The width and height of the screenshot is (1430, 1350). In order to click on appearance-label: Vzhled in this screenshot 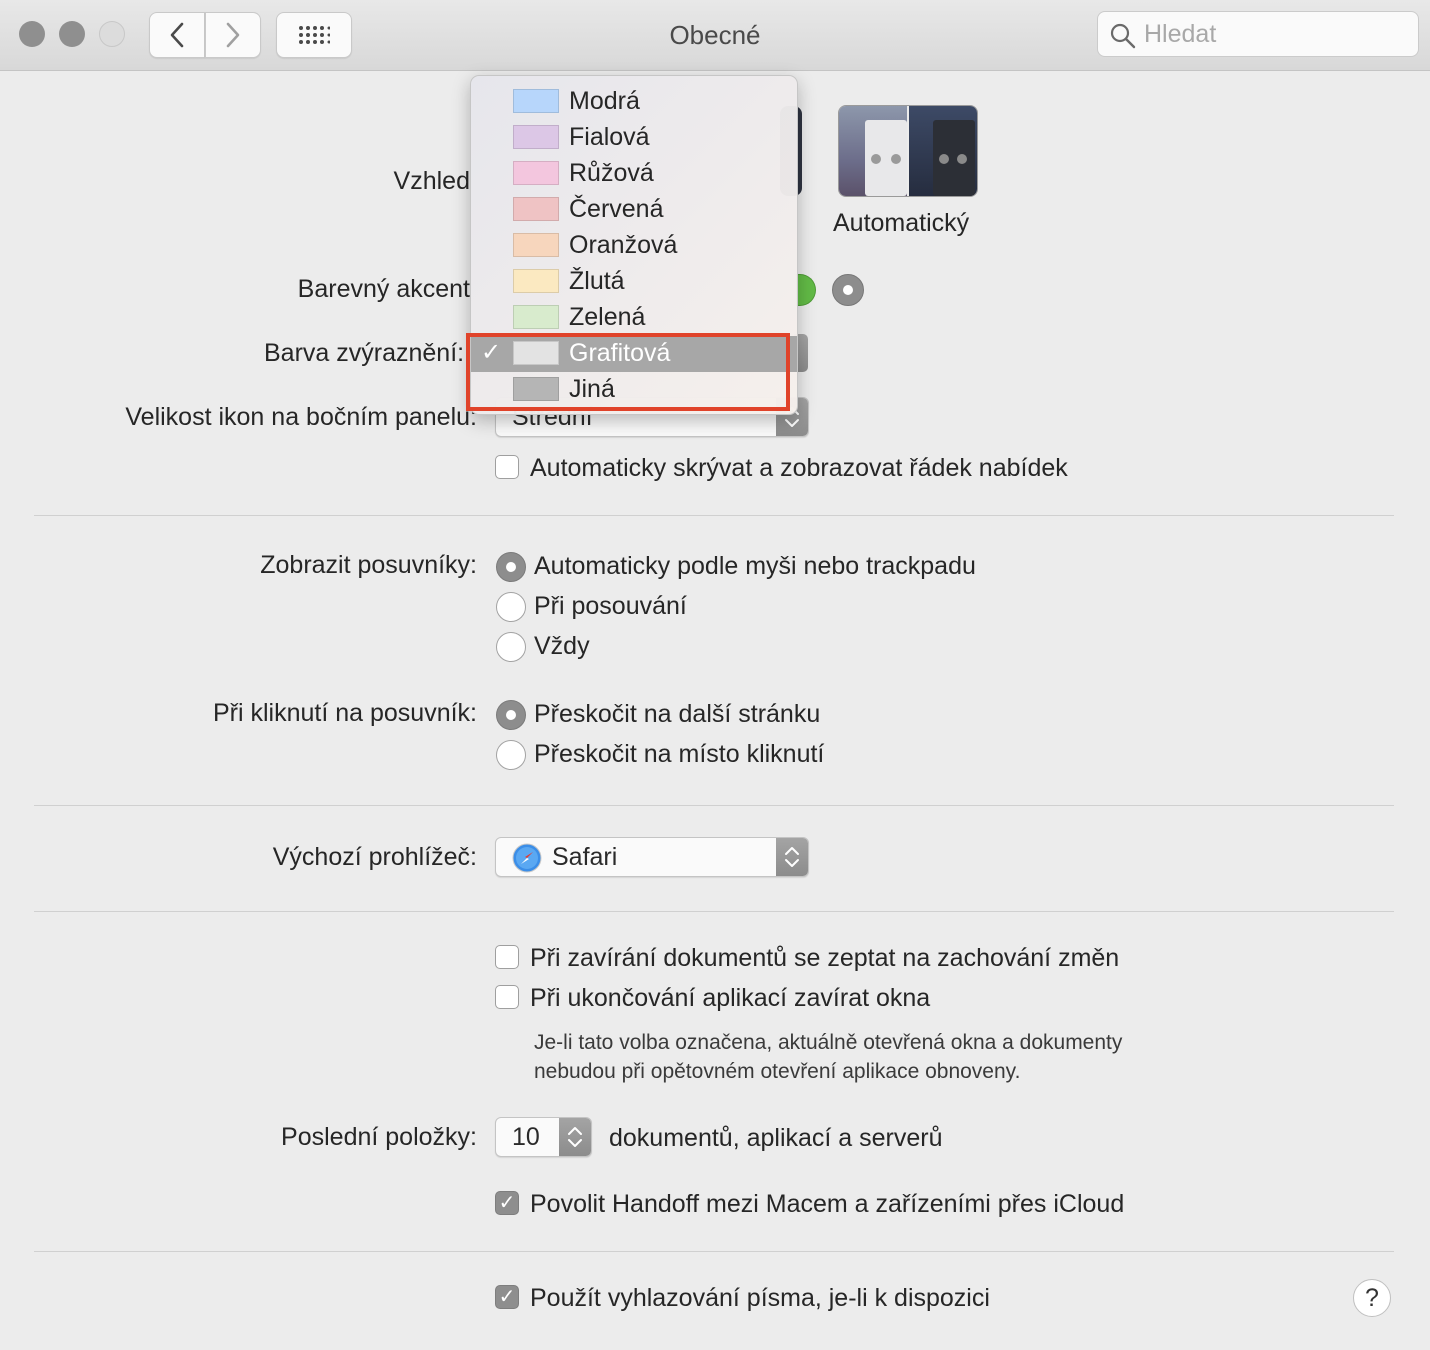, I will do `click(431, 181)`.